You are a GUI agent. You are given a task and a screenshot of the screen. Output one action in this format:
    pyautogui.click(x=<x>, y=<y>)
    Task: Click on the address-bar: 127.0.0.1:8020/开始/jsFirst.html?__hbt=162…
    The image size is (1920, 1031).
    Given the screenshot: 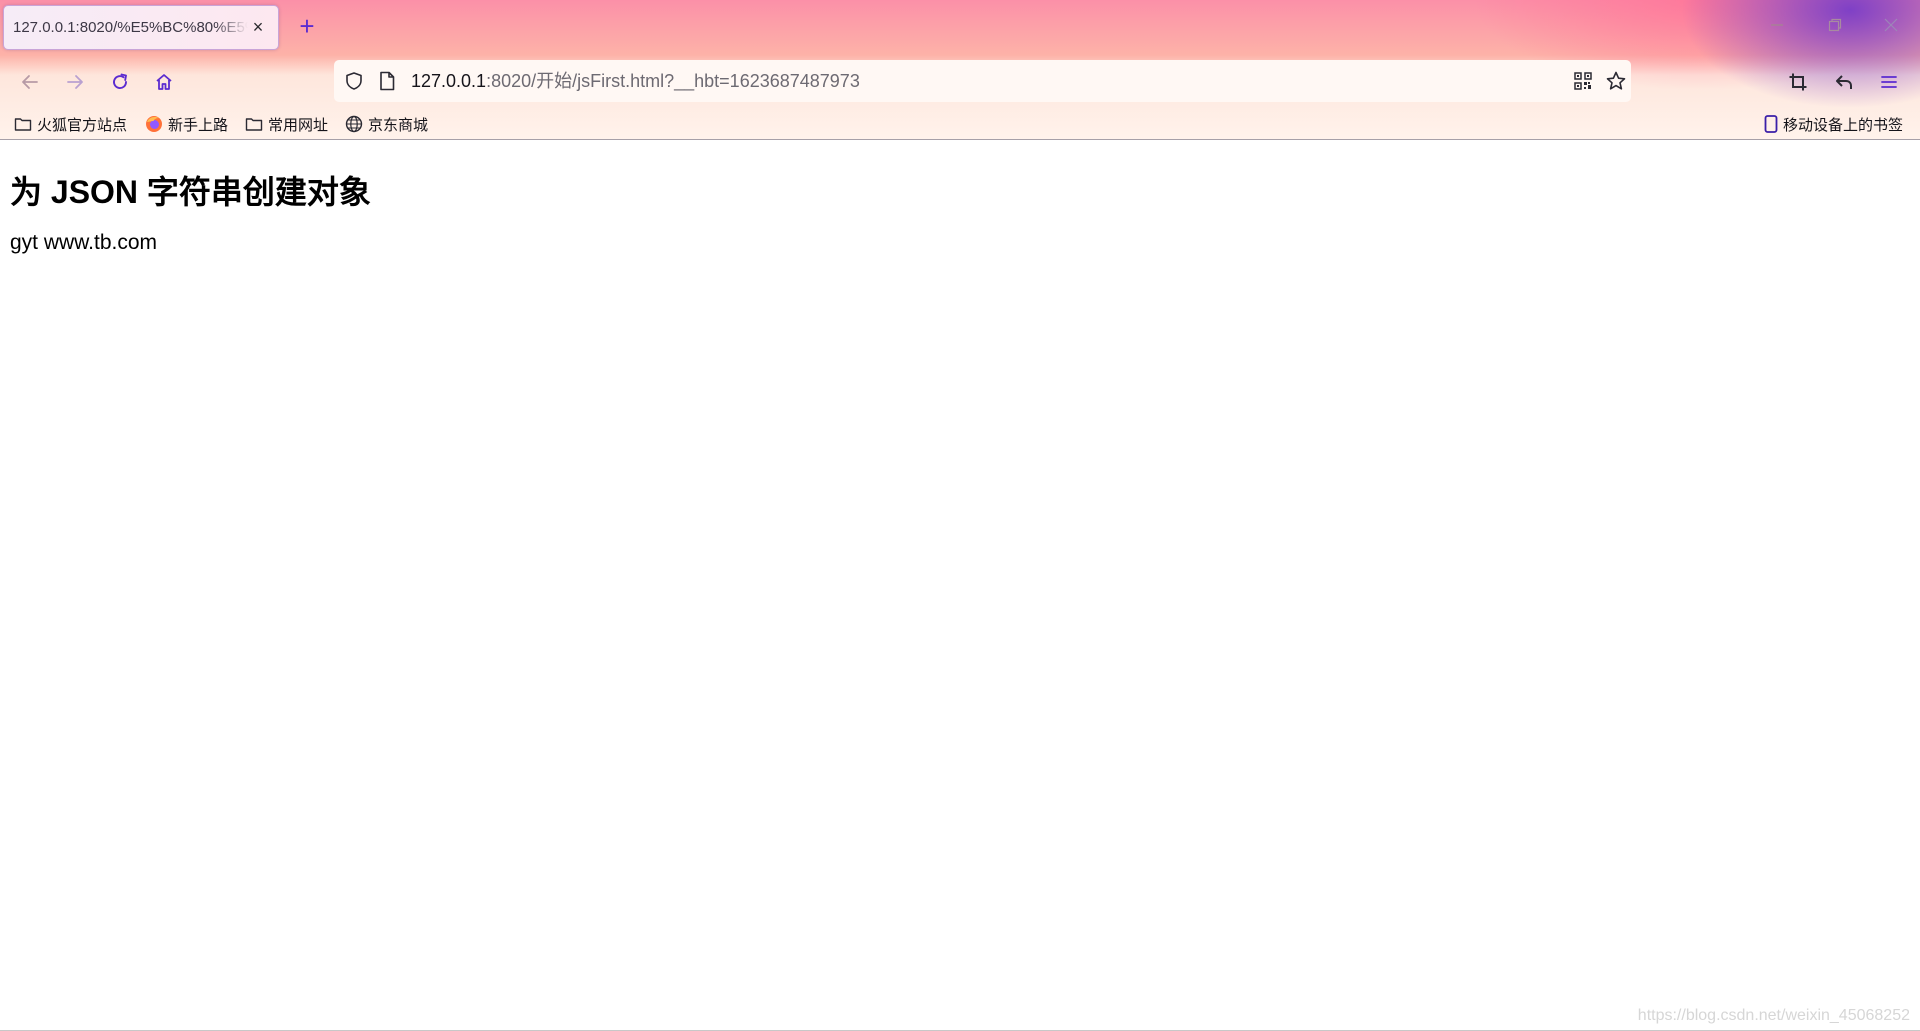 What is the action you would take?
    pyautogui.click(x=982, y=81)
    